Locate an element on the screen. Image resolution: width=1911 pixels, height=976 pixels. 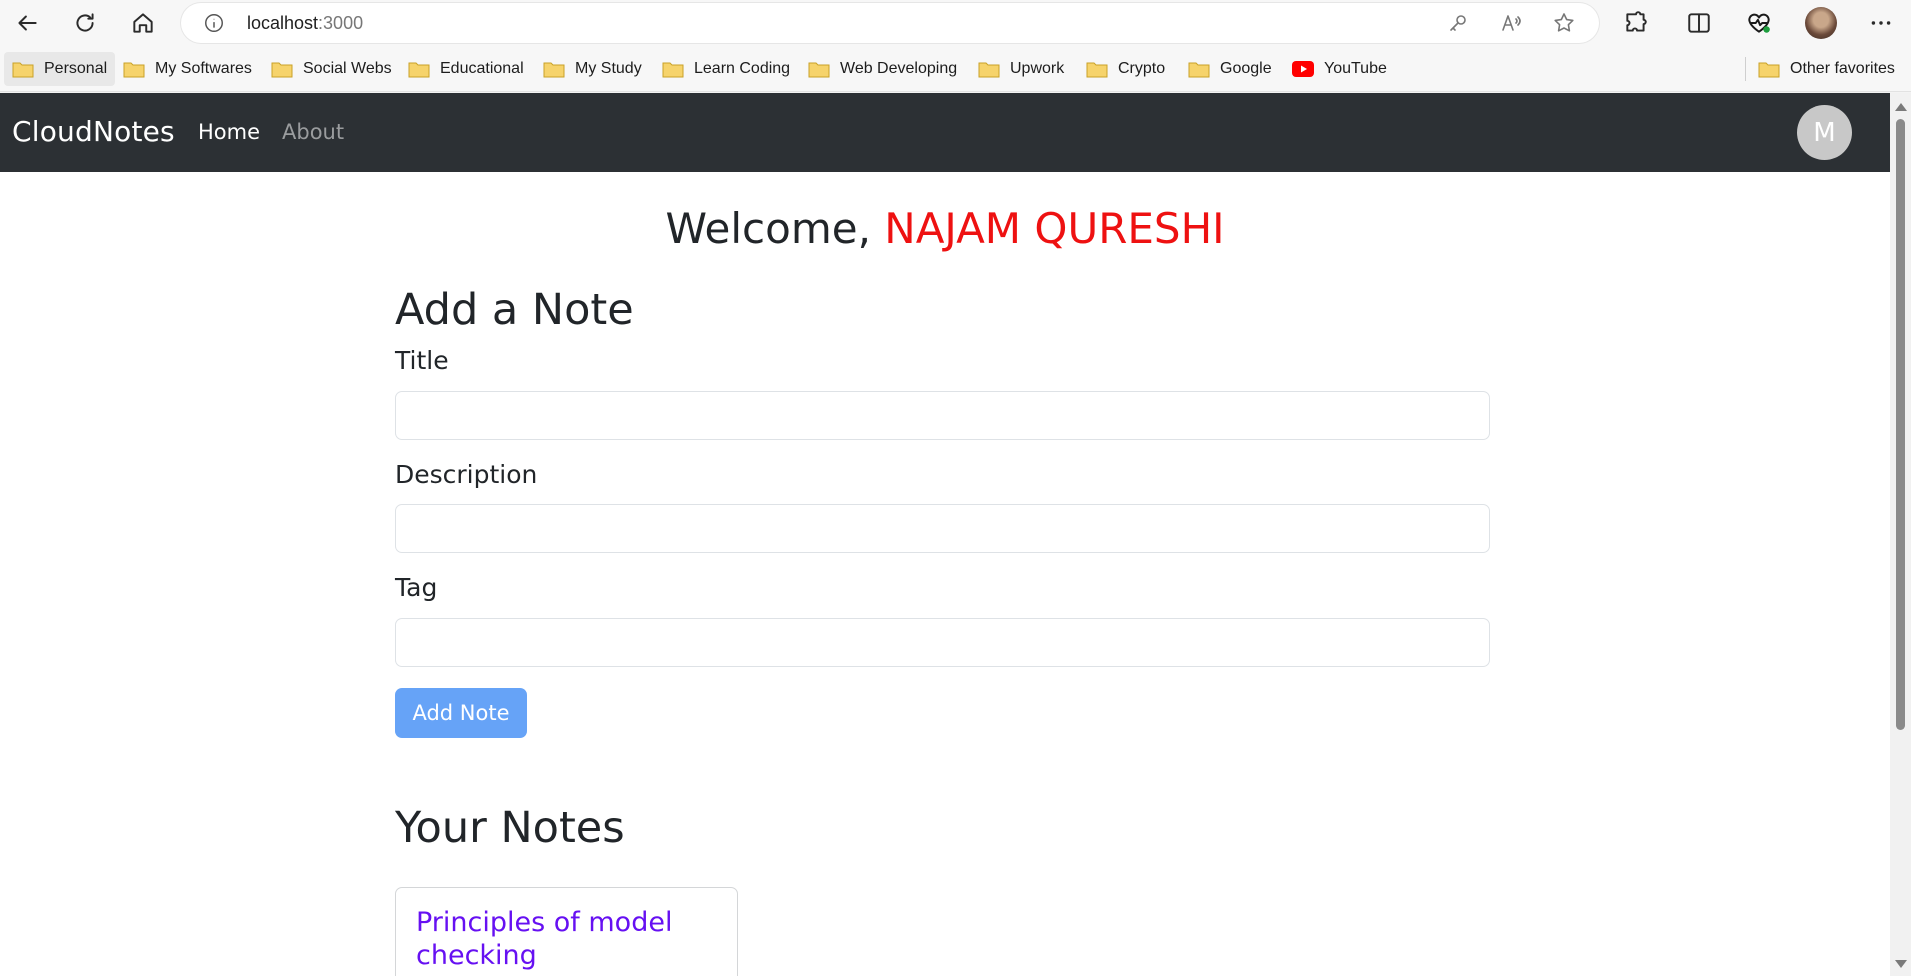
bookmark-personal: Personal is located at coordinates (60, 69).